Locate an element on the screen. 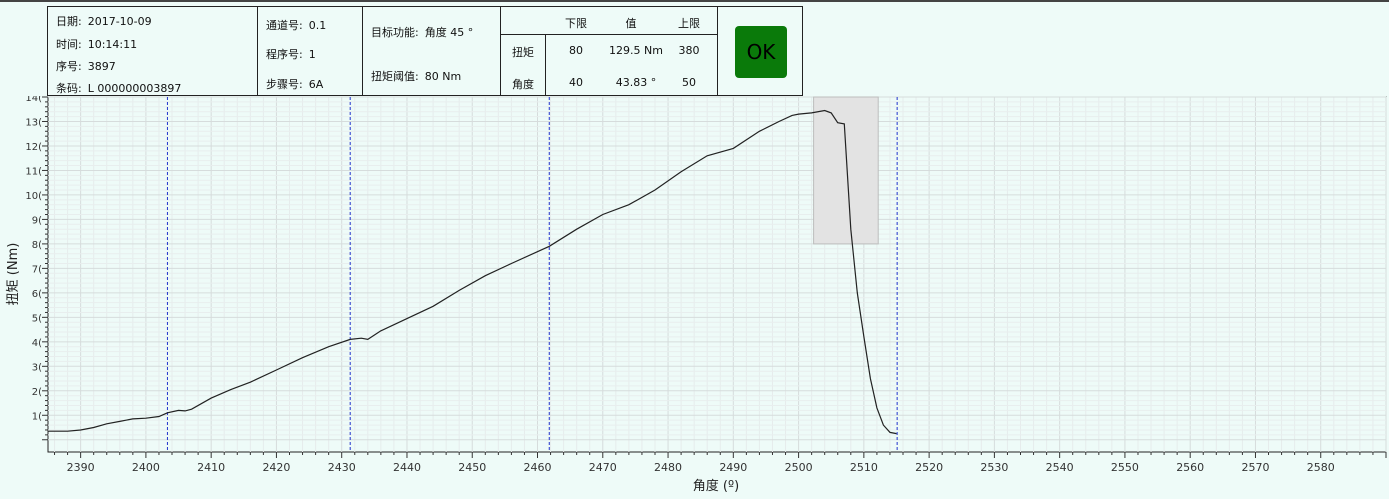 Image resolution: width=1389 pixels, height=499 pixels. x-tick-label: 2390 is located at coordinates (81, 467).